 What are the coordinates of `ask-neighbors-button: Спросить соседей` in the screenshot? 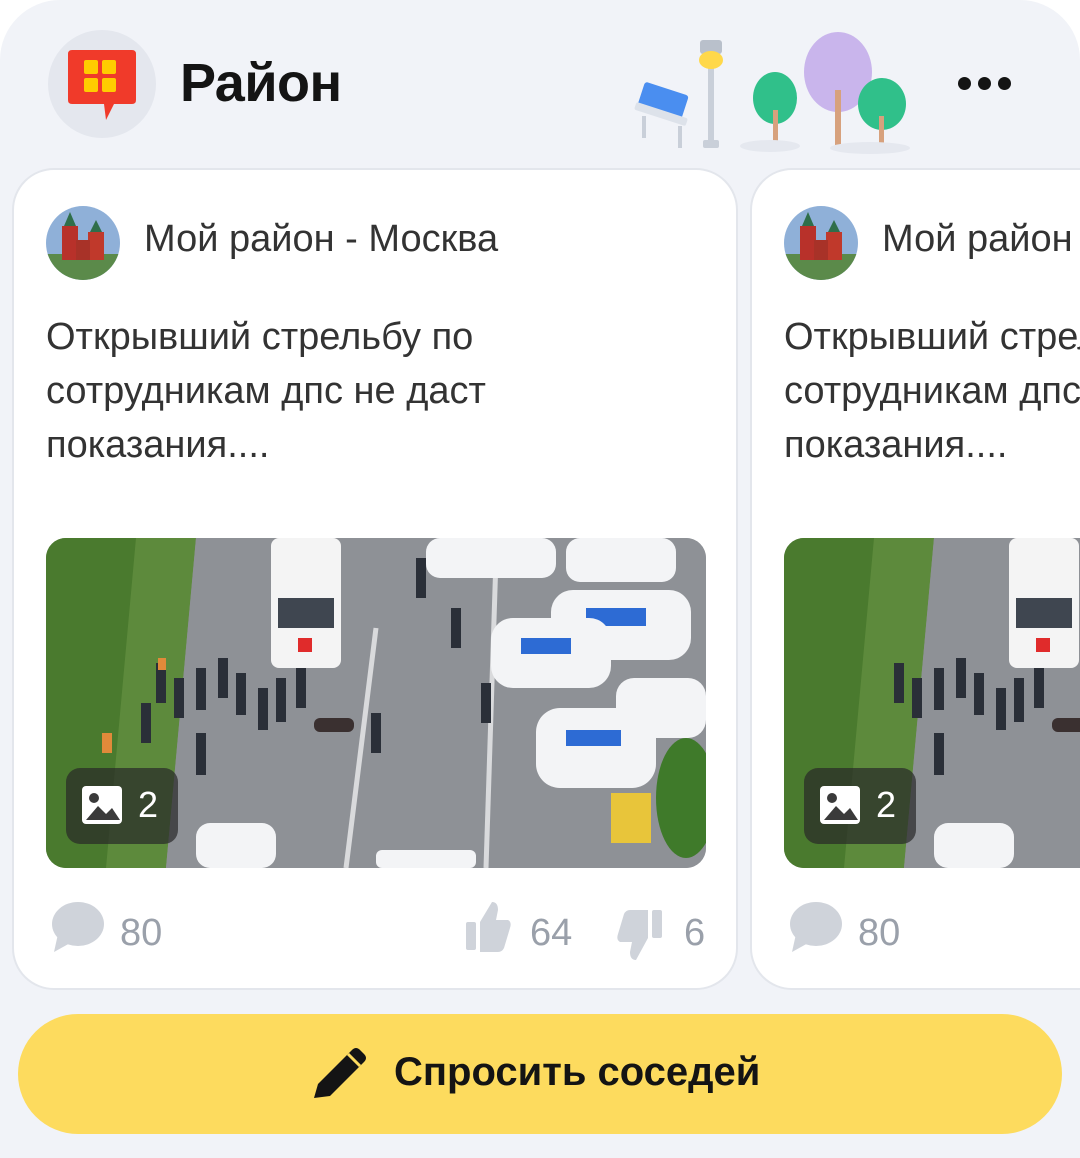 It's located at (540, 1074).